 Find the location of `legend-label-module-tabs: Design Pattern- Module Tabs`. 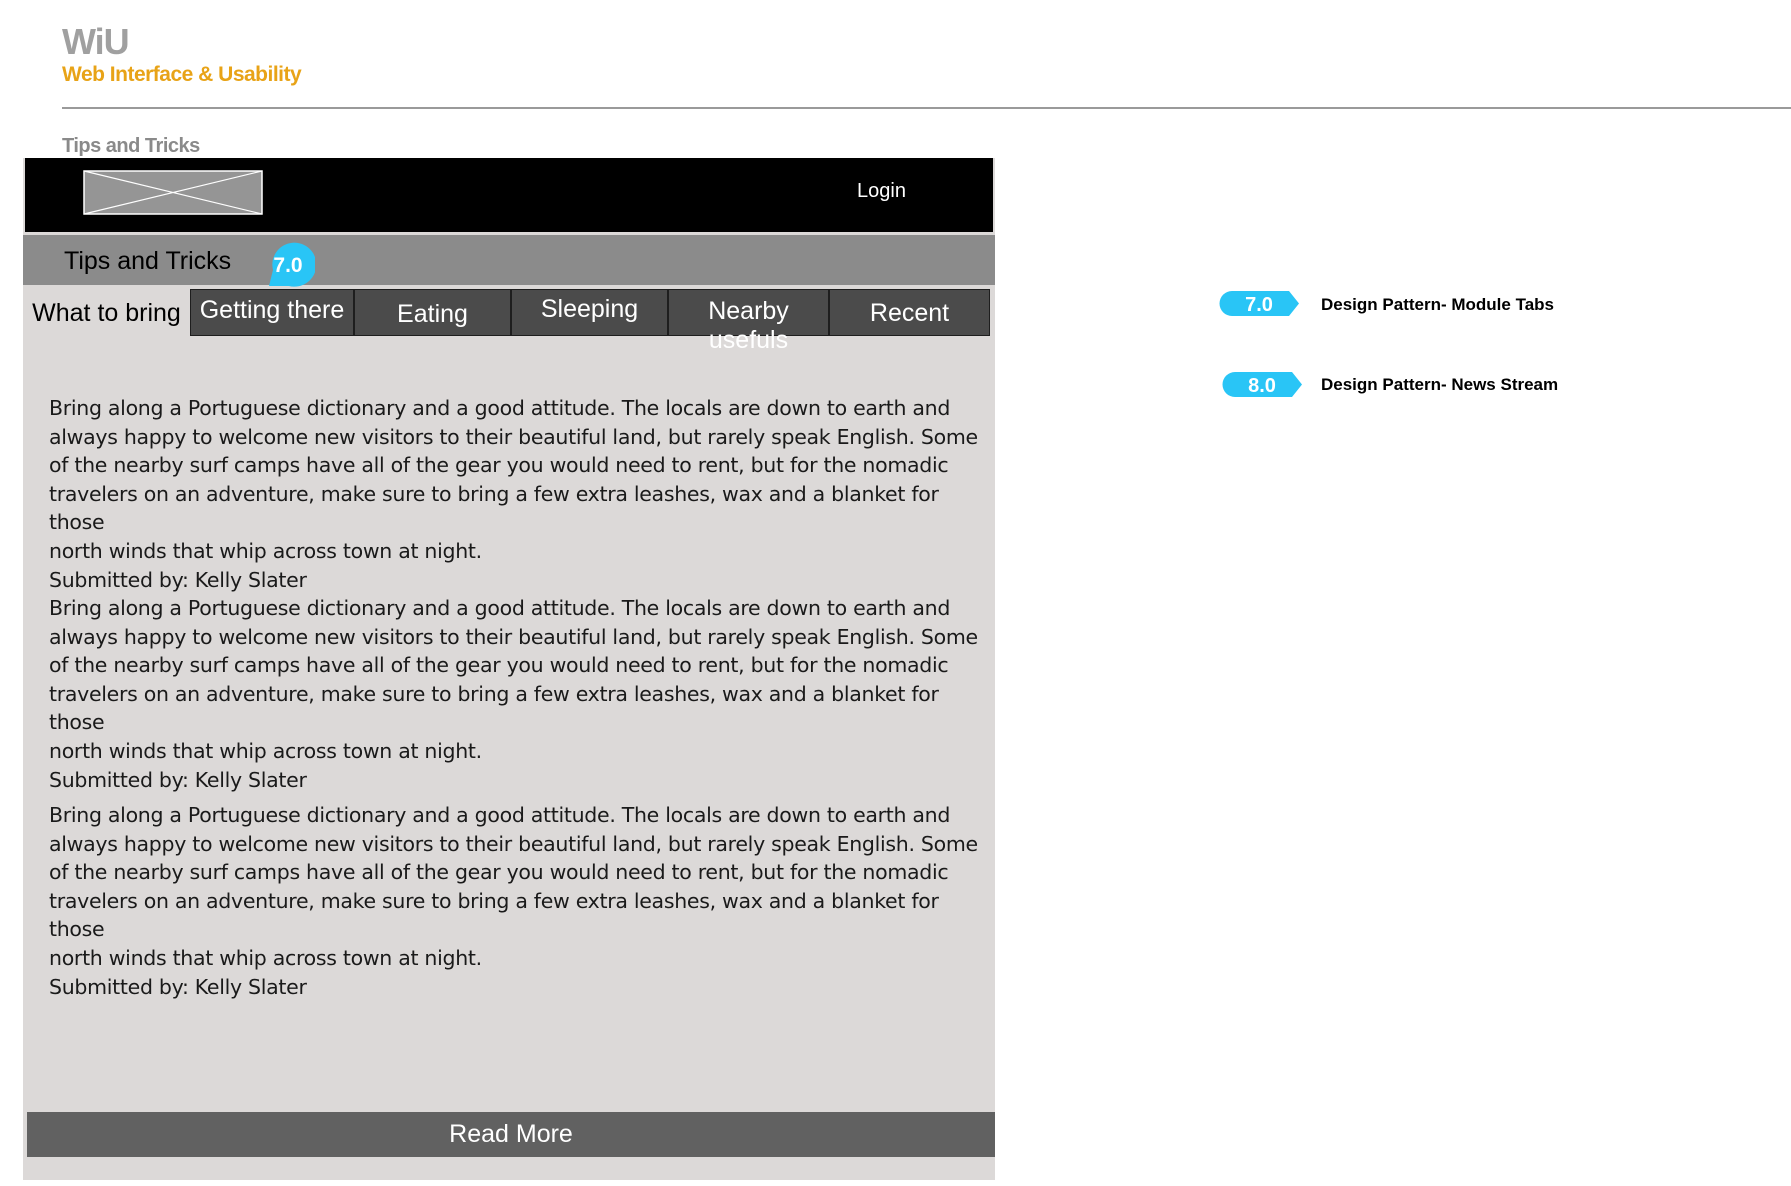

legend-label-module-tabs: Design Pattern- Module Tabs is located at coordinates (1437, 304).